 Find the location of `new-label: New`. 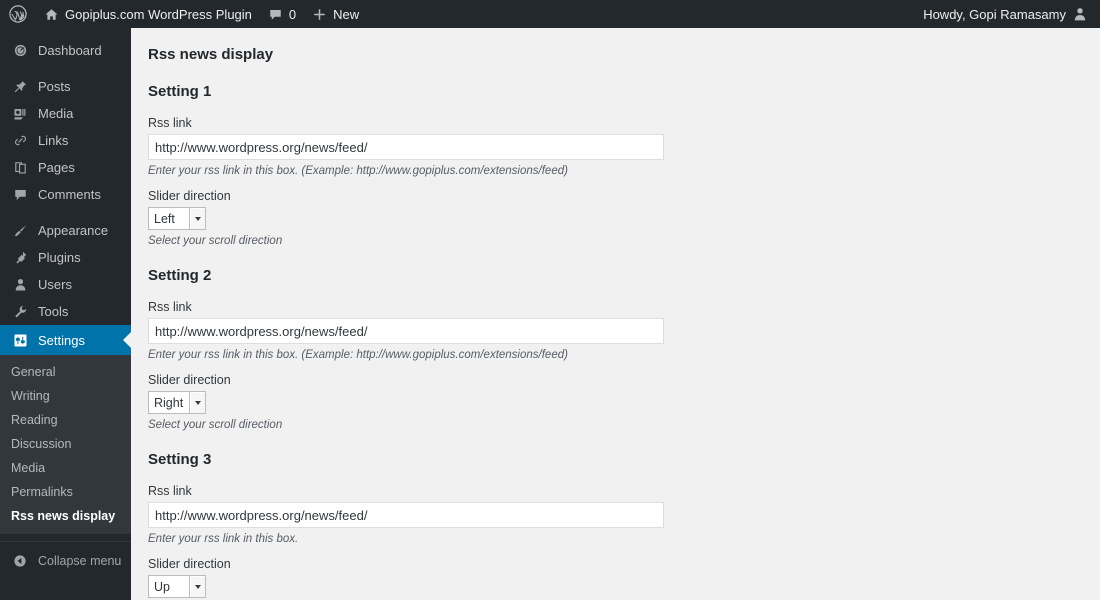

new-label: New is located at coordinates (346, 14).